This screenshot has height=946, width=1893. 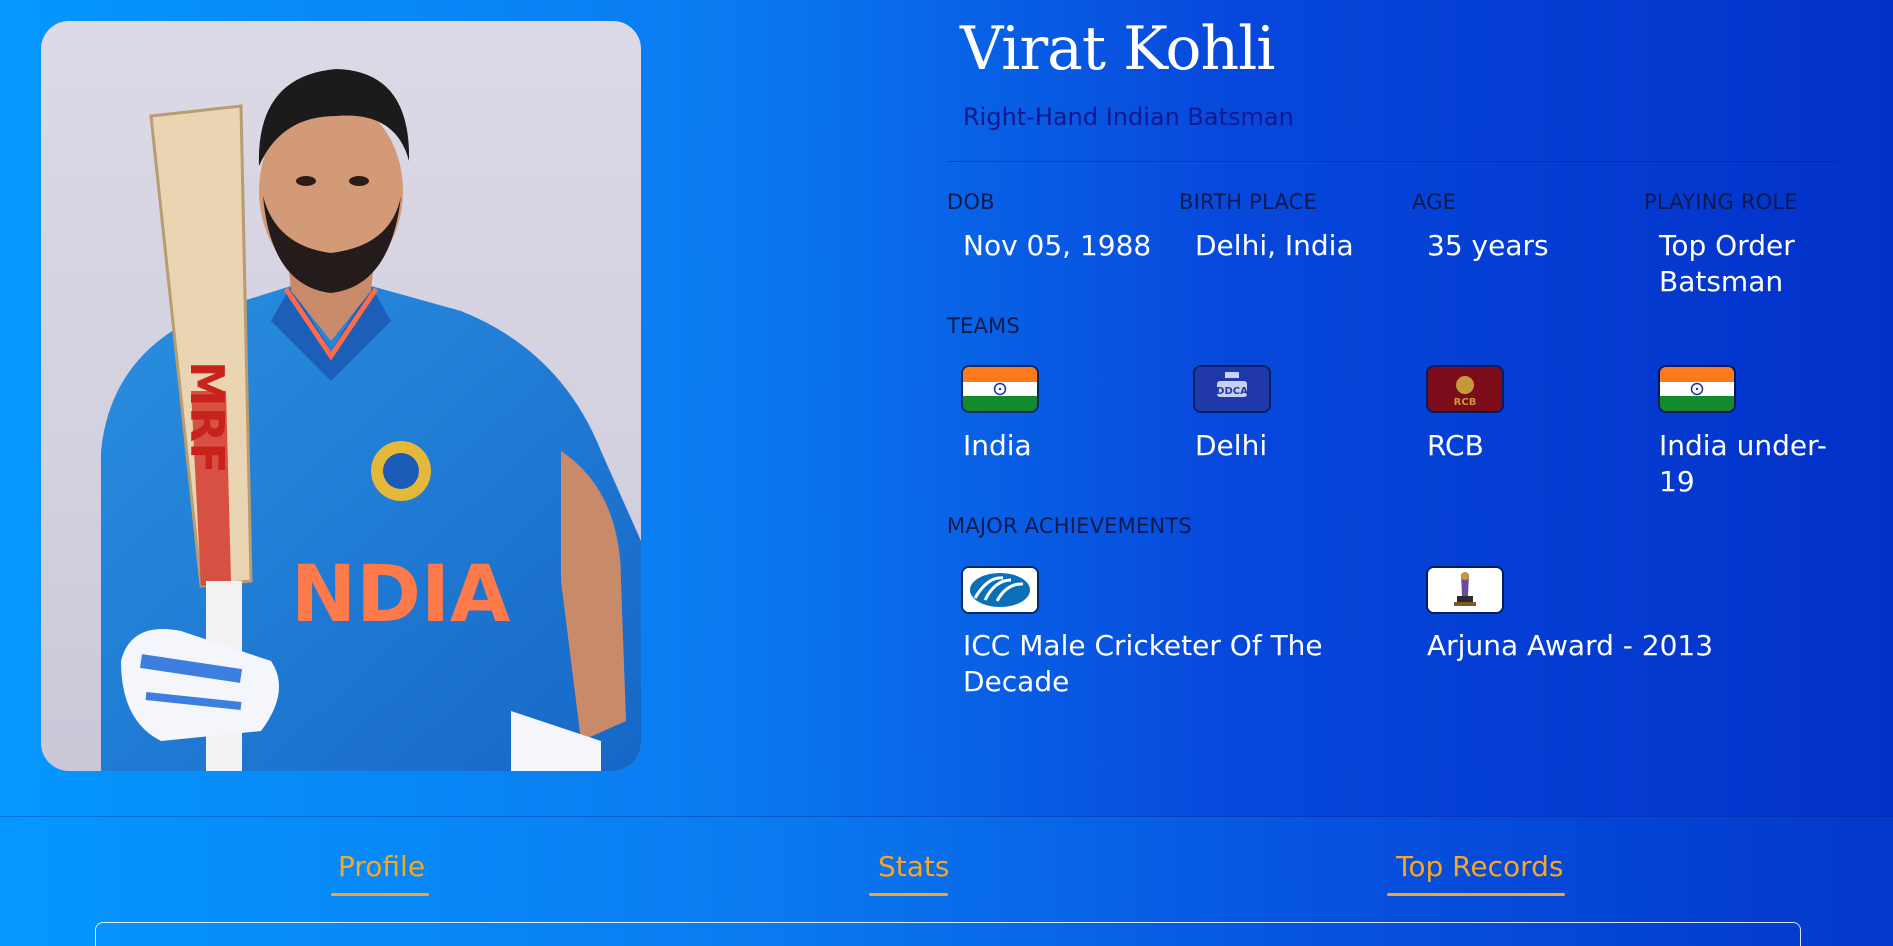 I want to click on arjuna-award-trophy-icon, so click(x=1465, y=590).